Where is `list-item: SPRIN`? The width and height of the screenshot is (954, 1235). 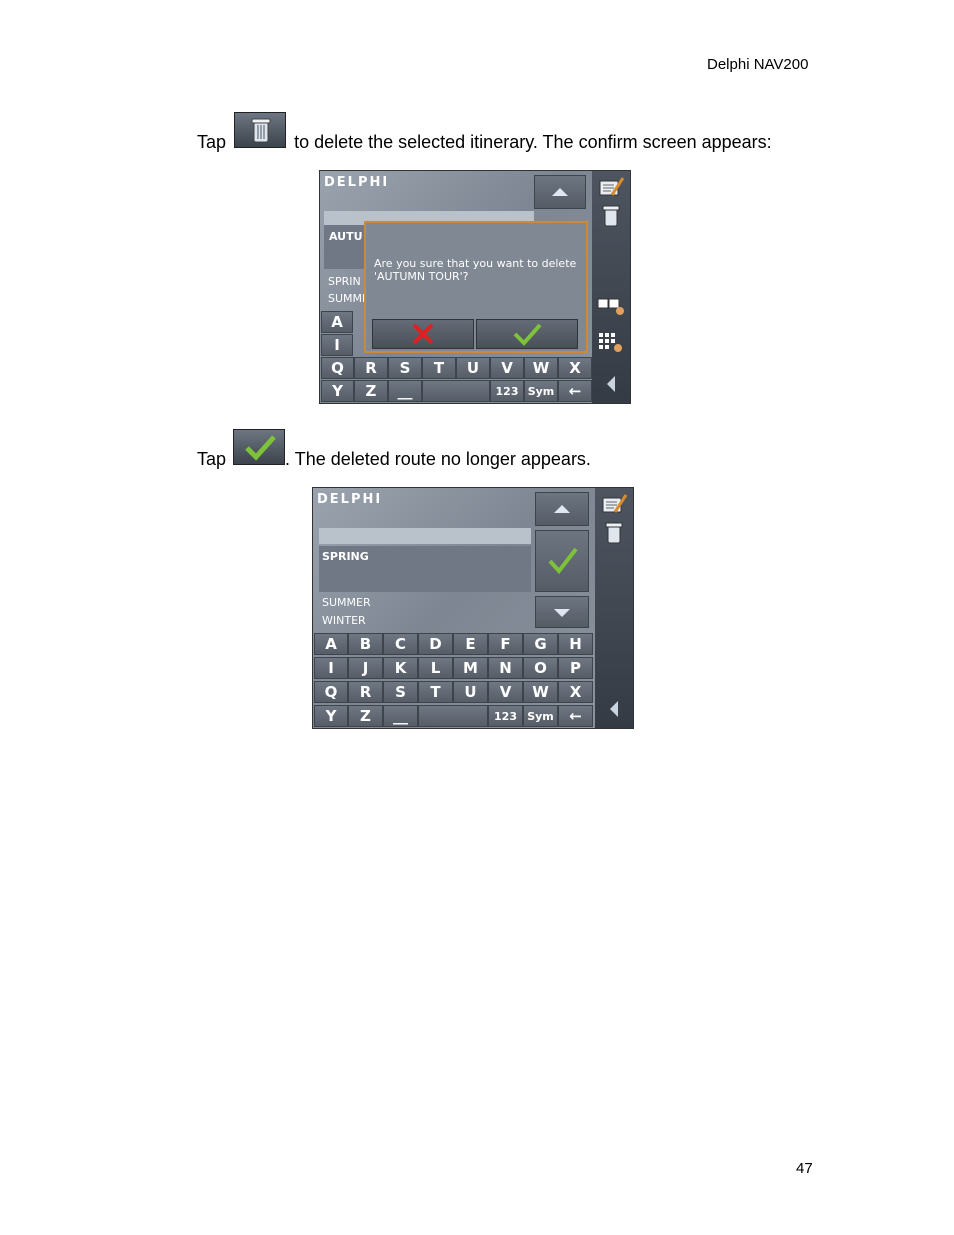
list-item: SPRIN is located at coordinates (344, 281).